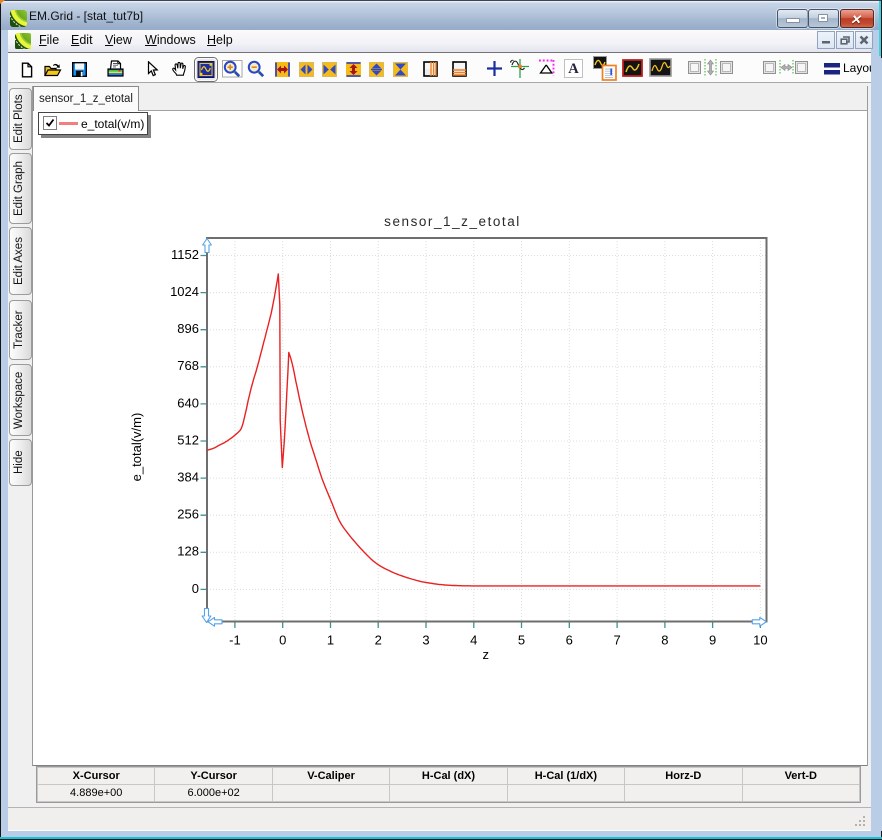 This screenshot has height=840, width=882. What do you see at coordinates (573, 69) in the screenshot?
I see `svg-text: A` at bounding box center [573, 69].